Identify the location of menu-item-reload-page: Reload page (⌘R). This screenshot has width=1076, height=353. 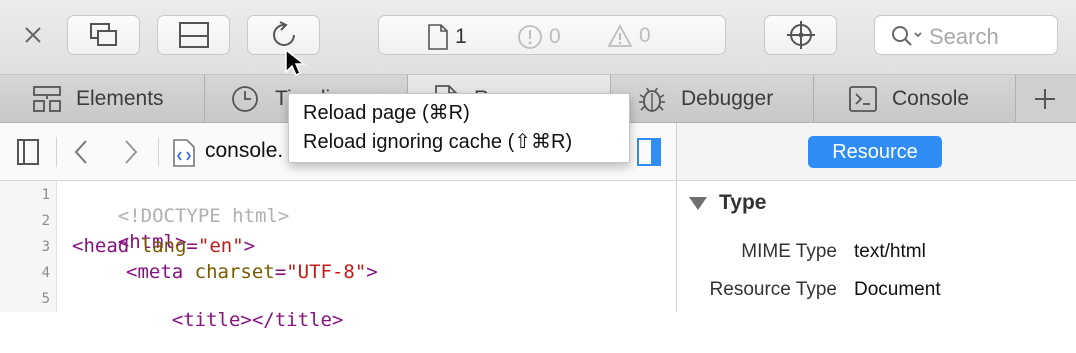
(386, 112).